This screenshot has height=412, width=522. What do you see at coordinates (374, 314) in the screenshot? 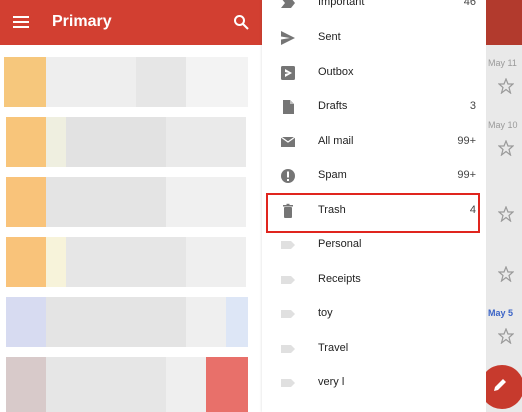
I see `drawer-item-toy: toy` at bounding box center [374, 314].